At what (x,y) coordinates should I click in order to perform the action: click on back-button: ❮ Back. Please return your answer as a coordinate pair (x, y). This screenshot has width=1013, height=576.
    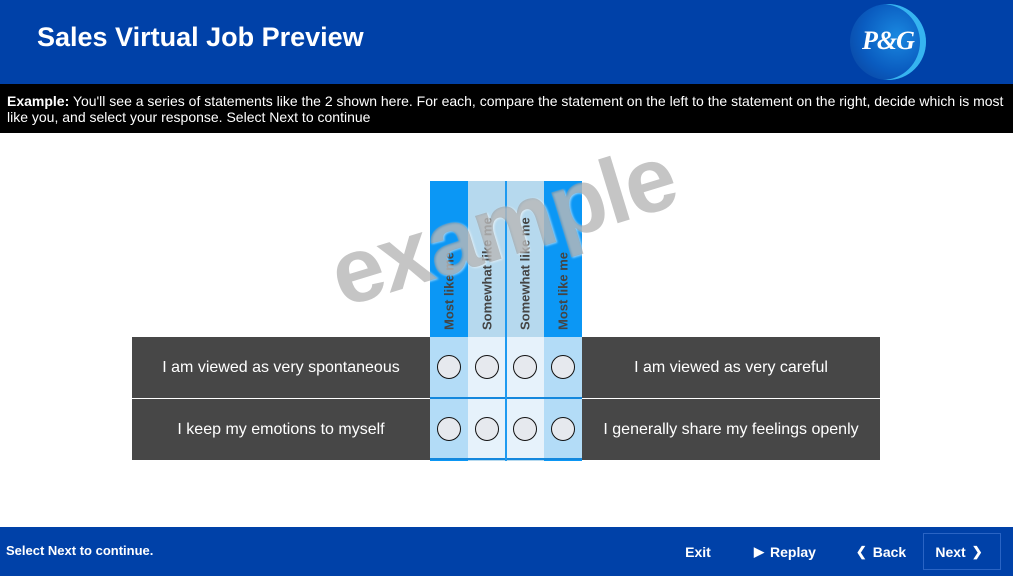
    Looking at the image, I should click on (878, 552).